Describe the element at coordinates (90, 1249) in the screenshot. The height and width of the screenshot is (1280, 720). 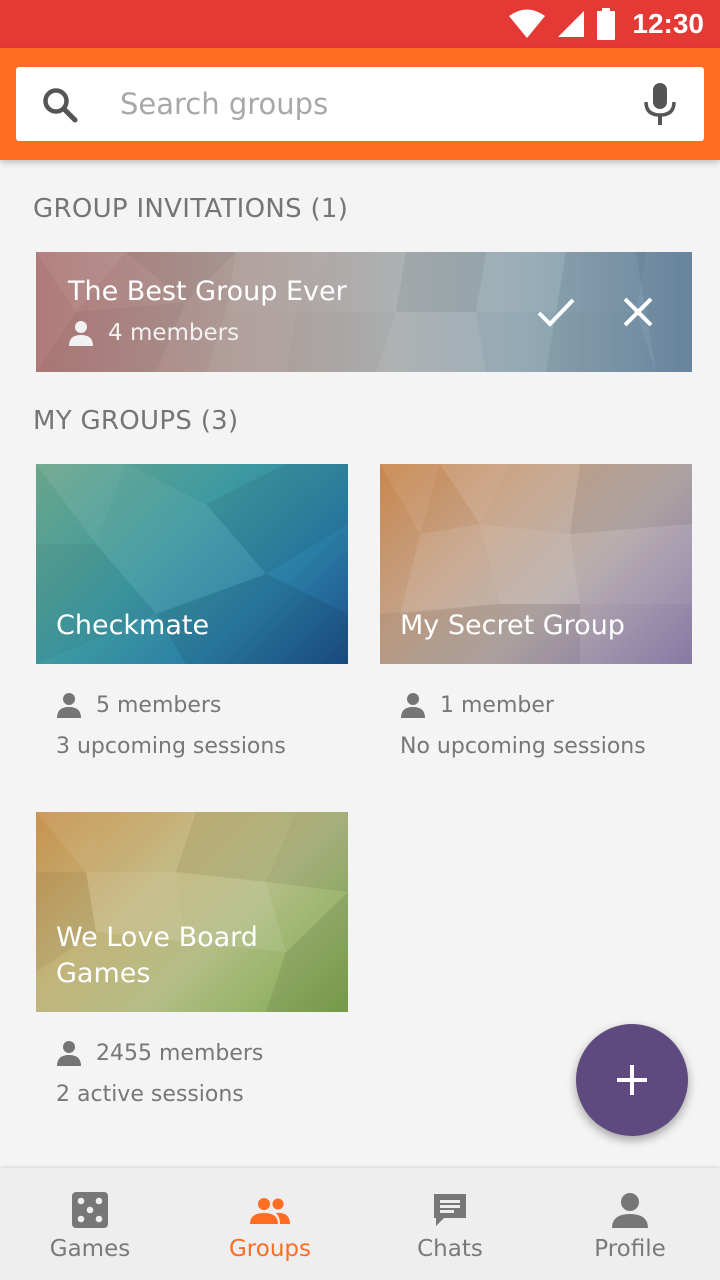
I see `nav-label-games: Games` at that location.